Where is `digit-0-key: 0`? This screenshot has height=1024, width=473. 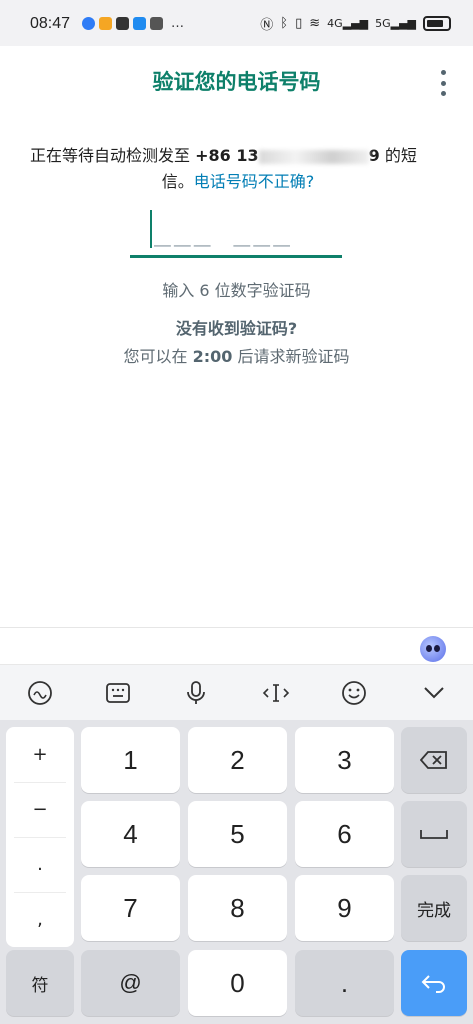
digit-0-key: 0 is located at coordinates (237, 983).